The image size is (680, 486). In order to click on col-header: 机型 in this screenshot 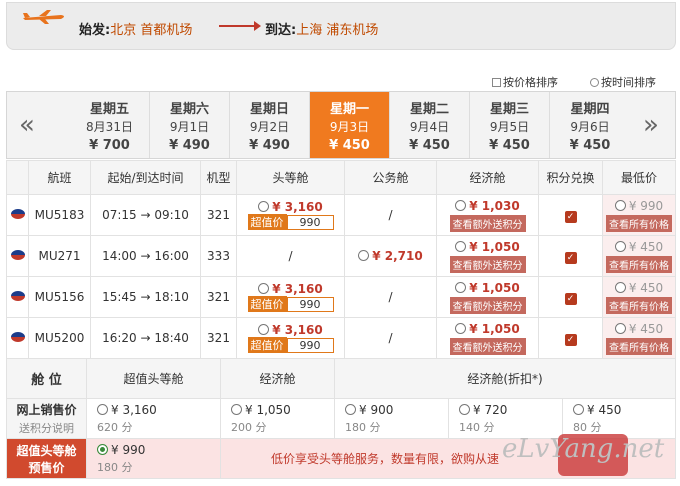, I will do `click(218, 177)`.